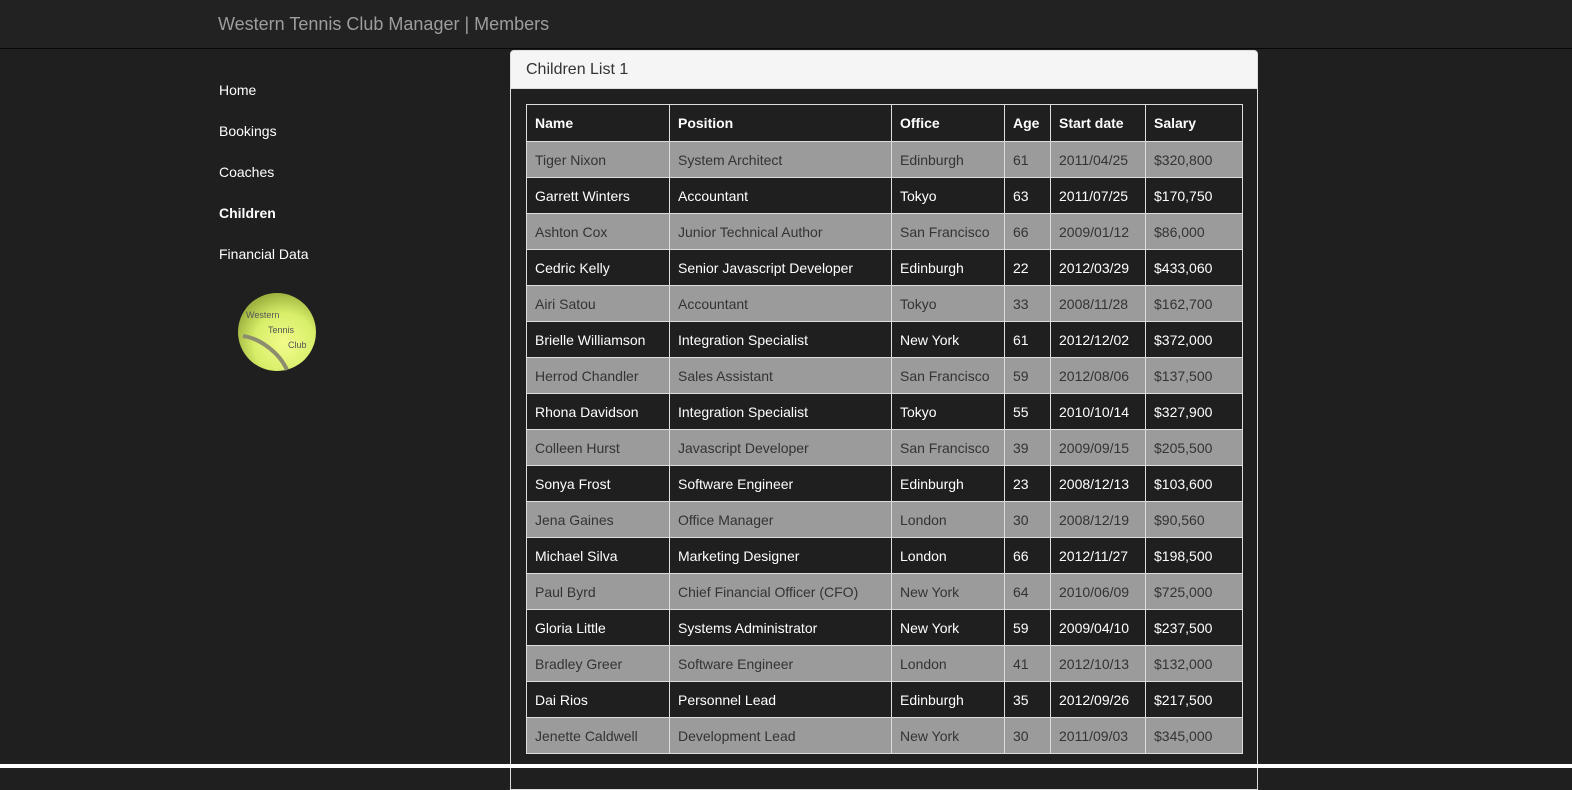  I want to click on cell-age: 59, so click(1027, 375).